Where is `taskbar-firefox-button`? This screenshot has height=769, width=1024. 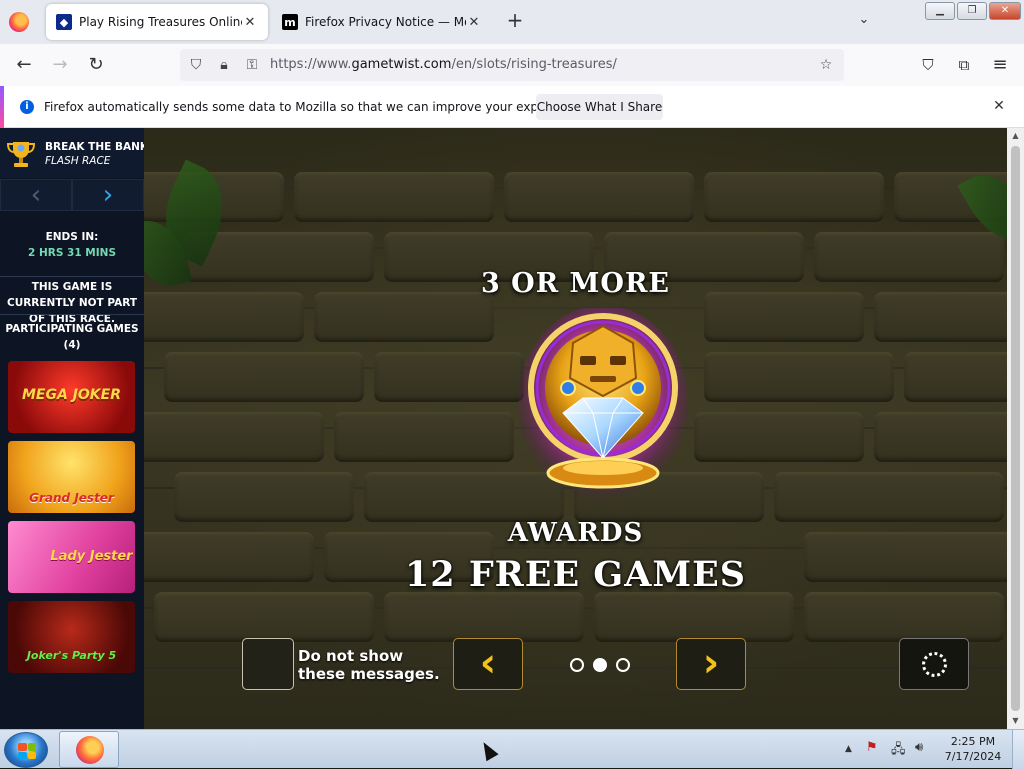 taskbar-firefox-button is located at coordinates (89, 749).